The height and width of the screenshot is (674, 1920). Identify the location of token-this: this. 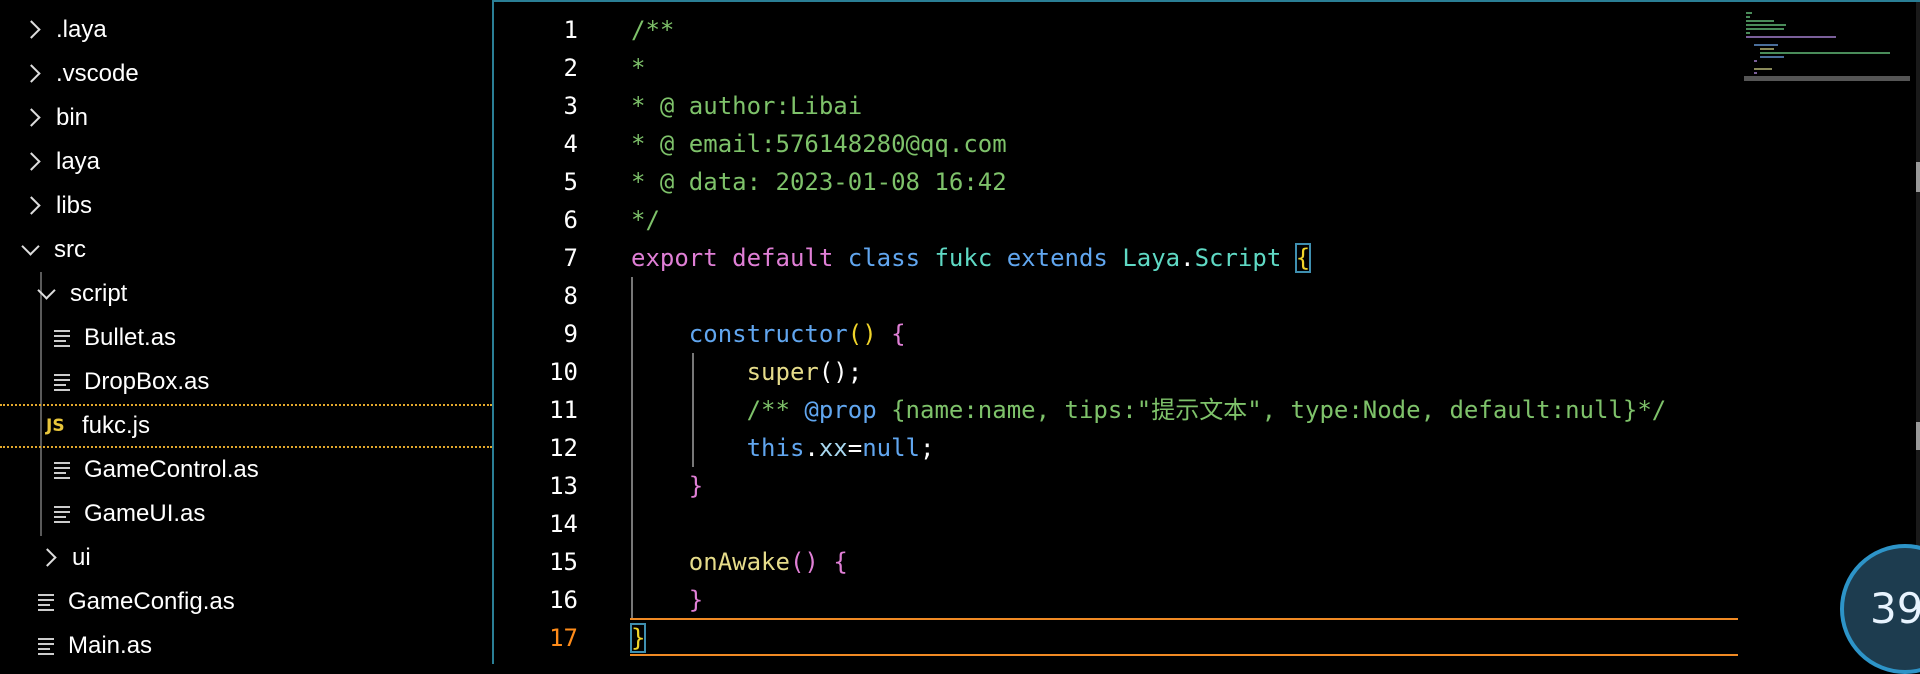
(775, 448).